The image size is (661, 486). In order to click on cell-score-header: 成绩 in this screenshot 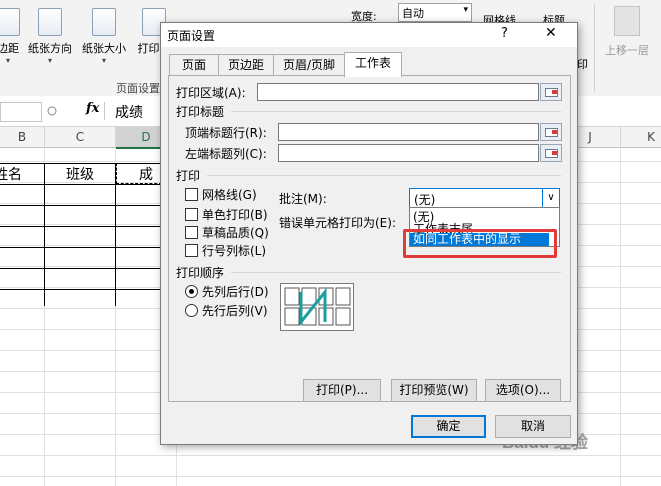, I will do `click(139, 173)`.